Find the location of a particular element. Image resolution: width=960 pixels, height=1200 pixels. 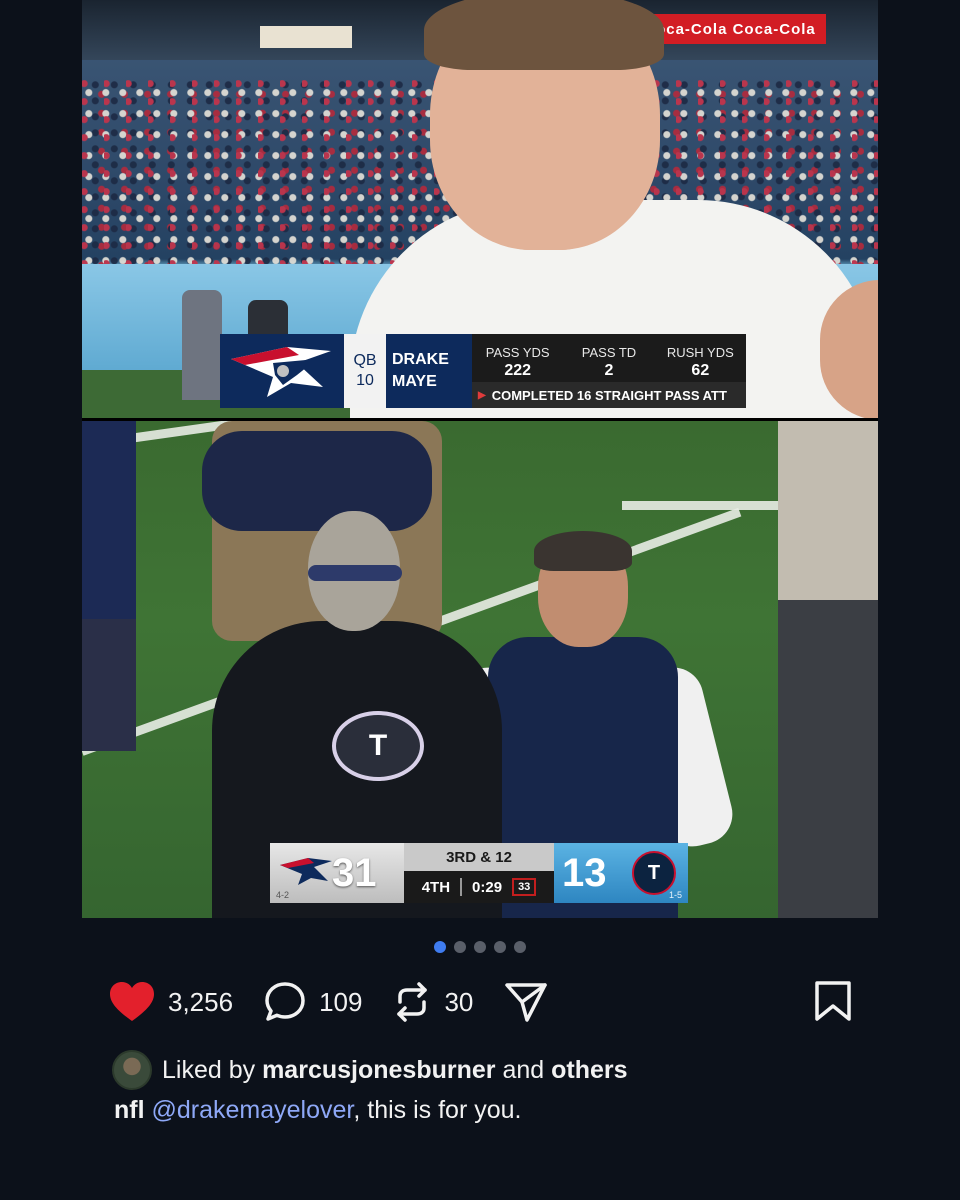

player-position: QB is located at coordinates (365, 360).